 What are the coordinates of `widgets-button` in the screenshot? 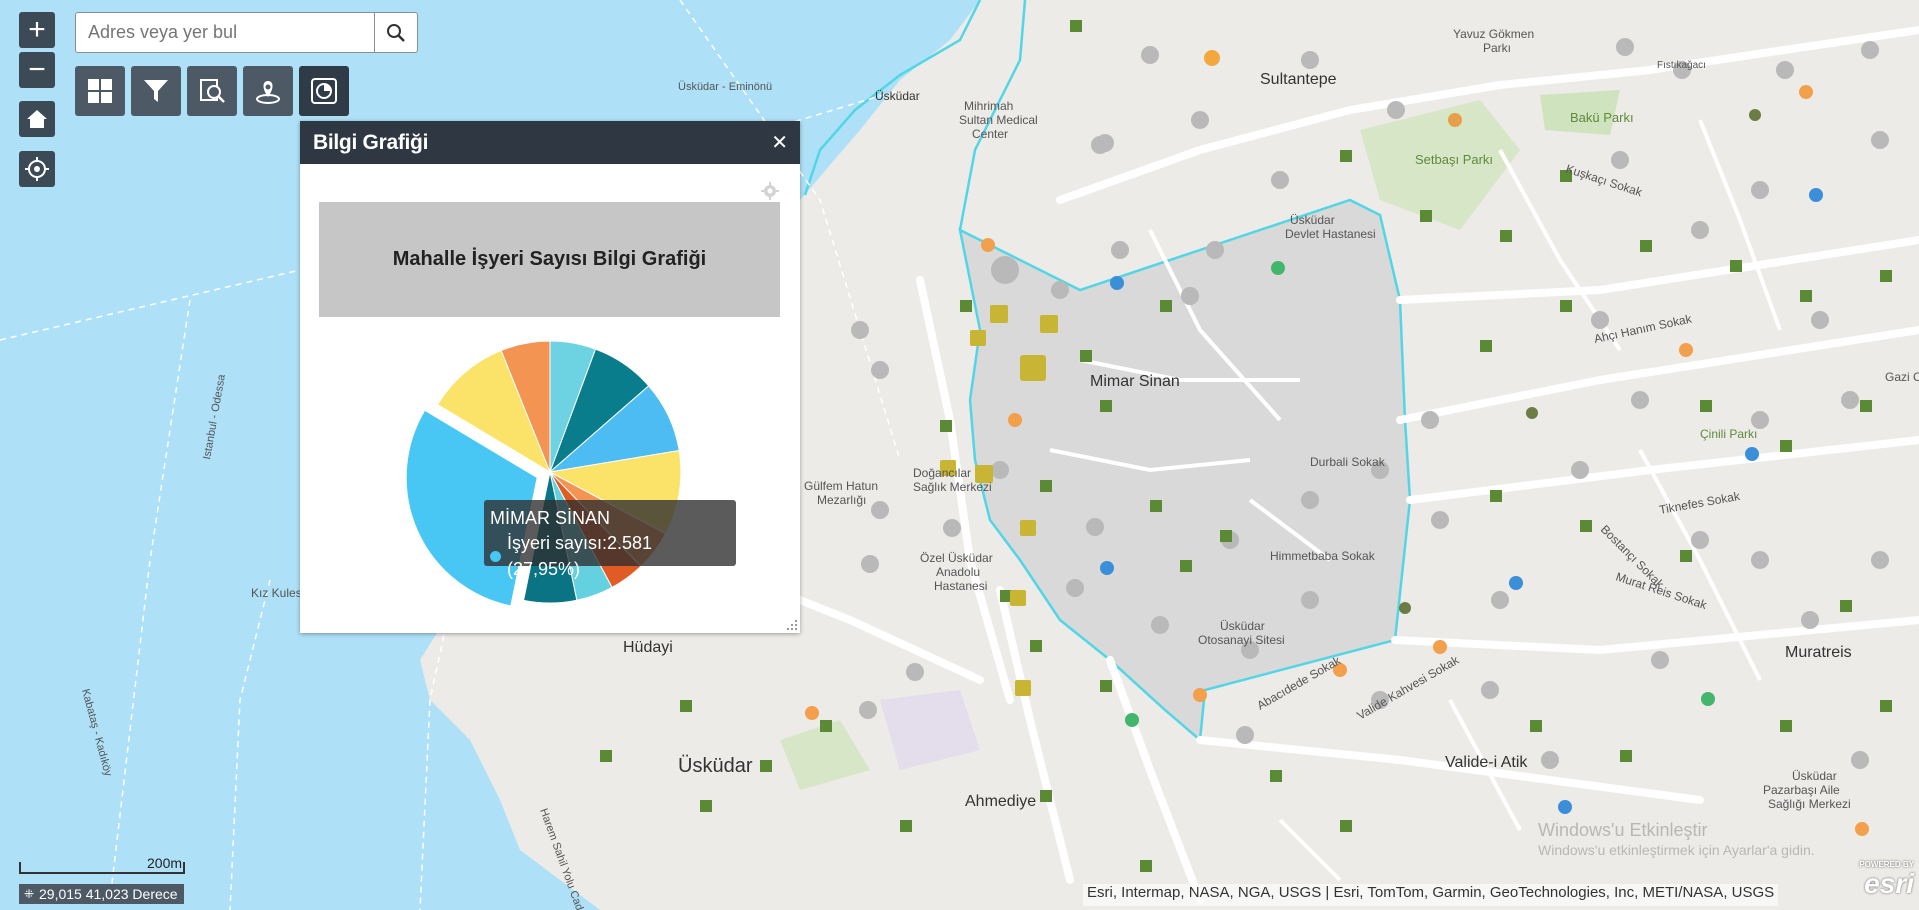 It's located at (100, 91).